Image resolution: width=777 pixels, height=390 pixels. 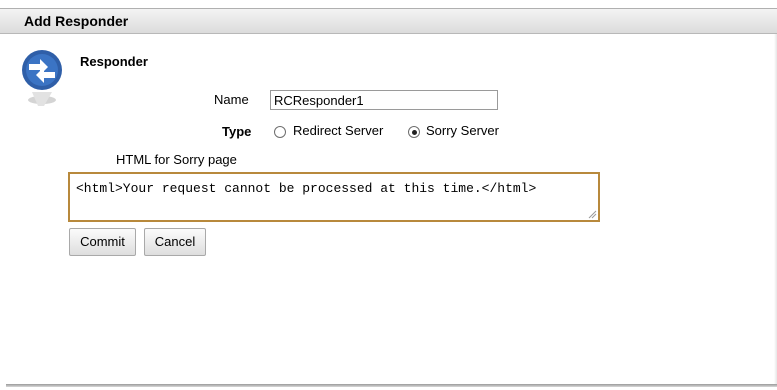 What do you see at coordinates (592, 214) in the screenshot?
I see `resize-grip-icon` at bounding box center [592, 214].